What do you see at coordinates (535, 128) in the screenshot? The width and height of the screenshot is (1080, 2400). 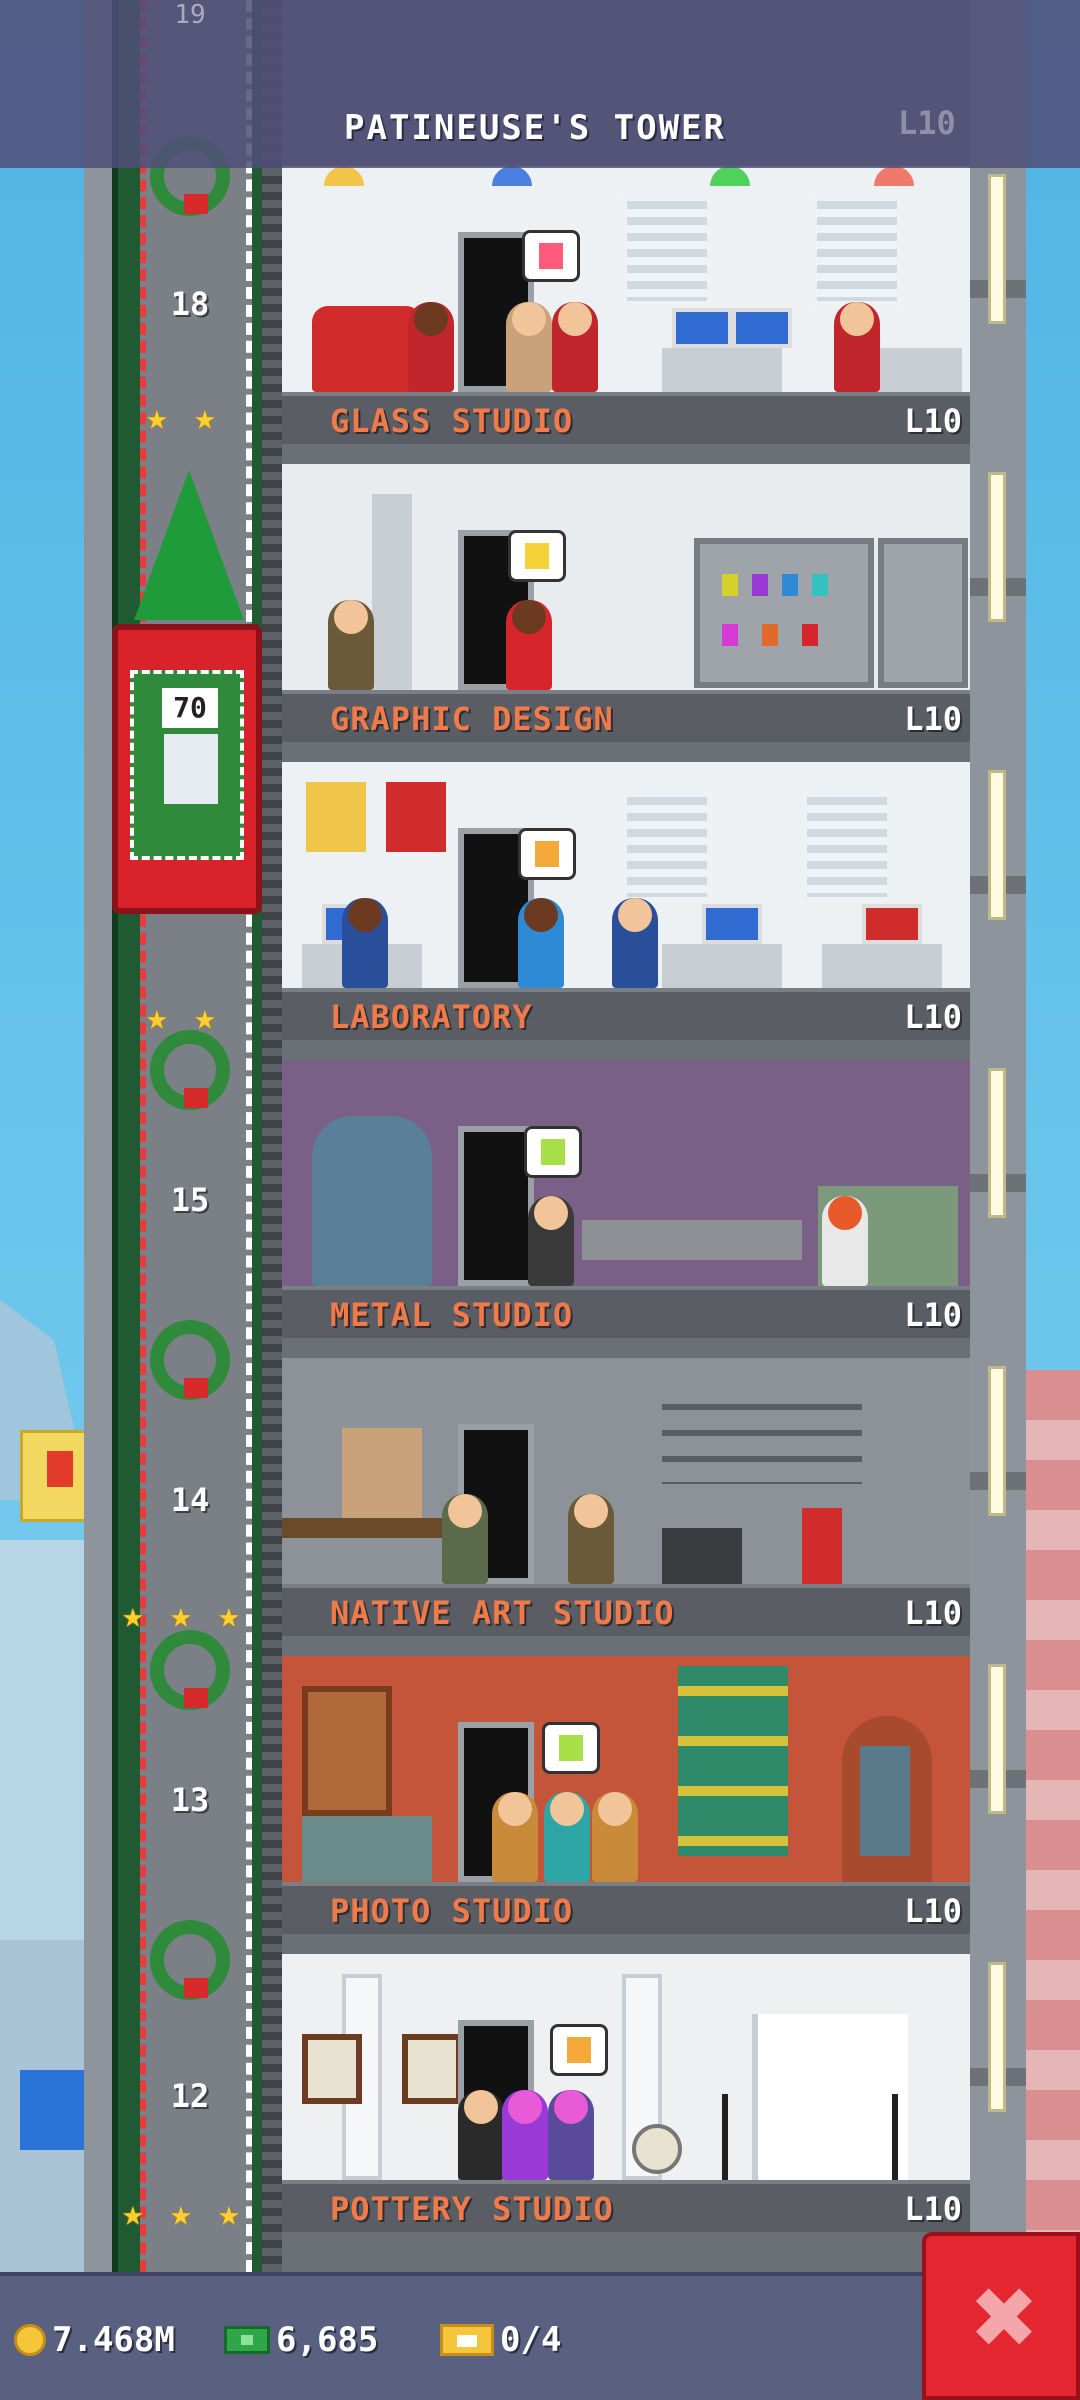 I see `tower-name: PATINEUSE'S TOWER` at bounding box center [535, 128].